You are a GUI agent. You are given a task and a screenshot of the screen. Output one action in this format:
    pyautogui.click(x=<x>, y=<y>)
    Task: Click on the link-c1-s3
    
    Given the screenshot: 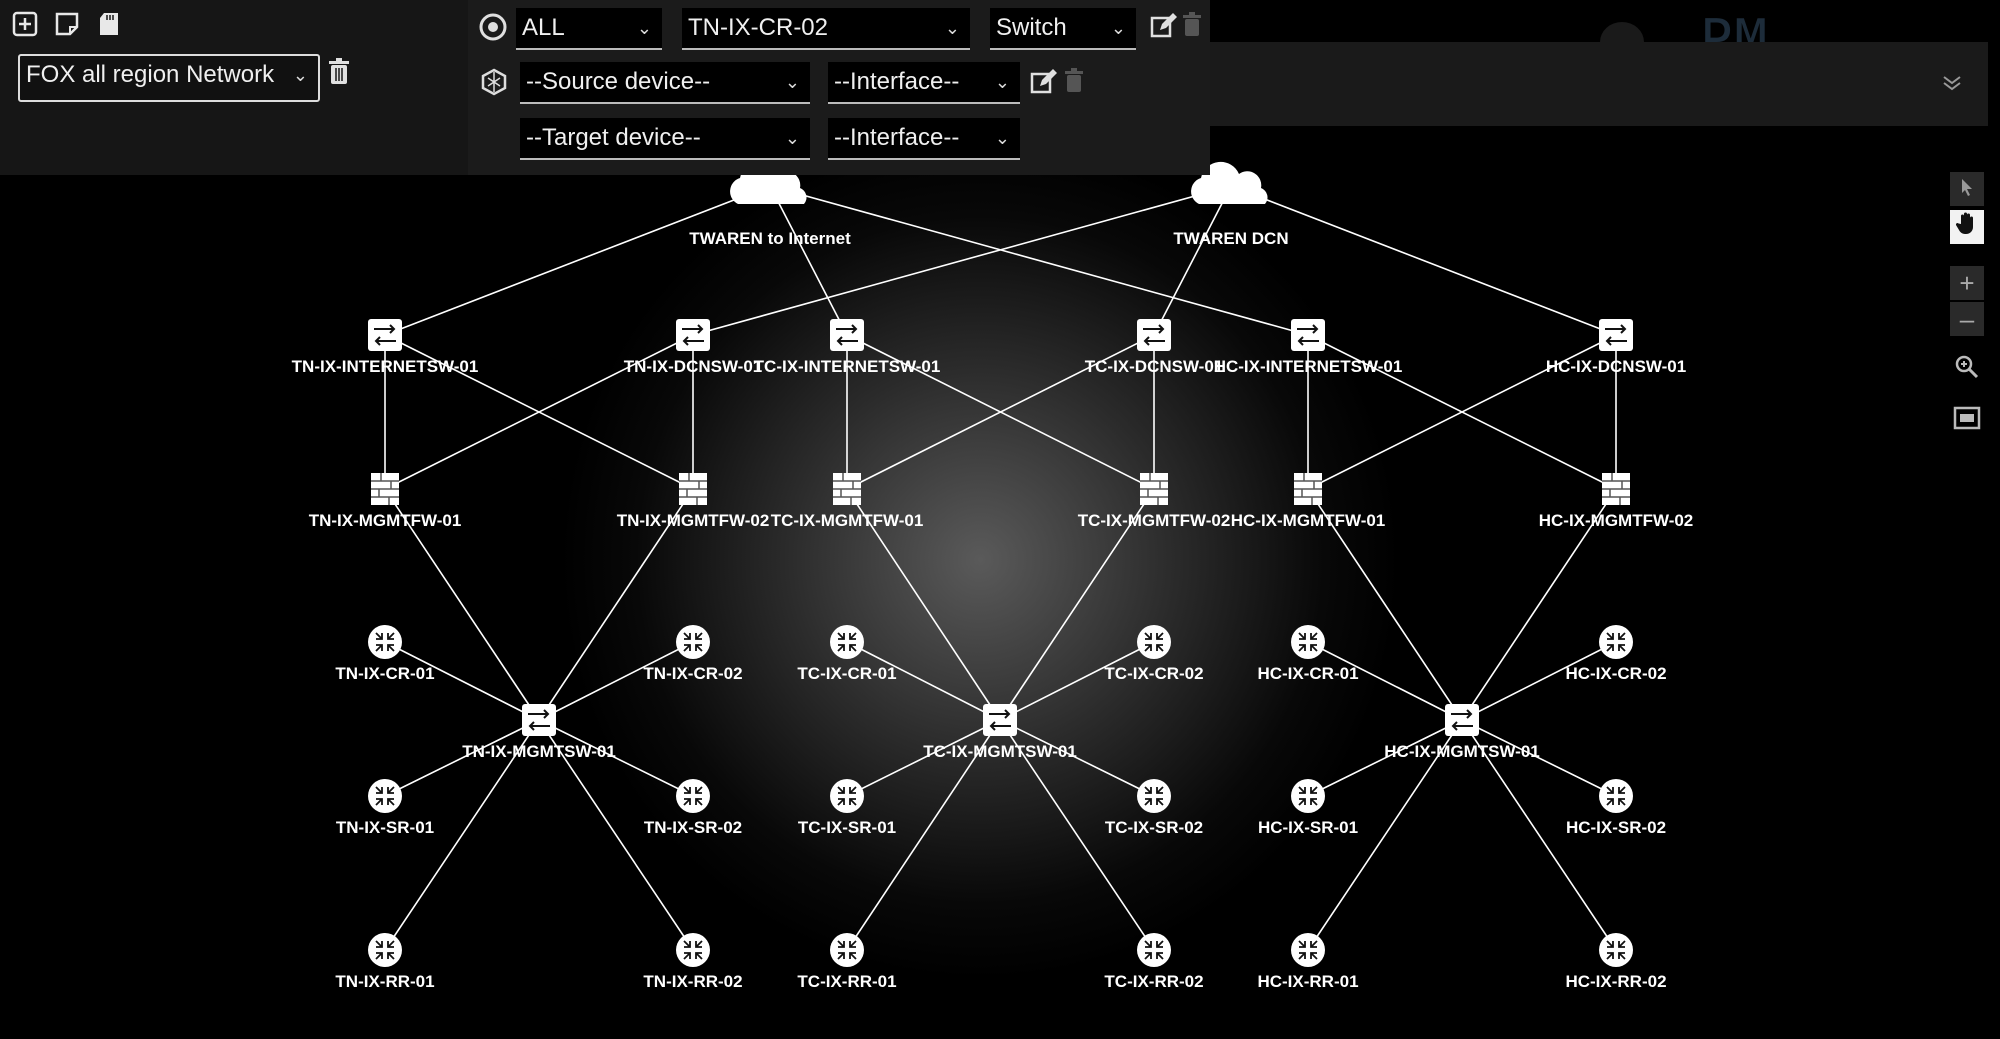 What is the action you would take?
    pyautogui.click(x=808, y=260)
    